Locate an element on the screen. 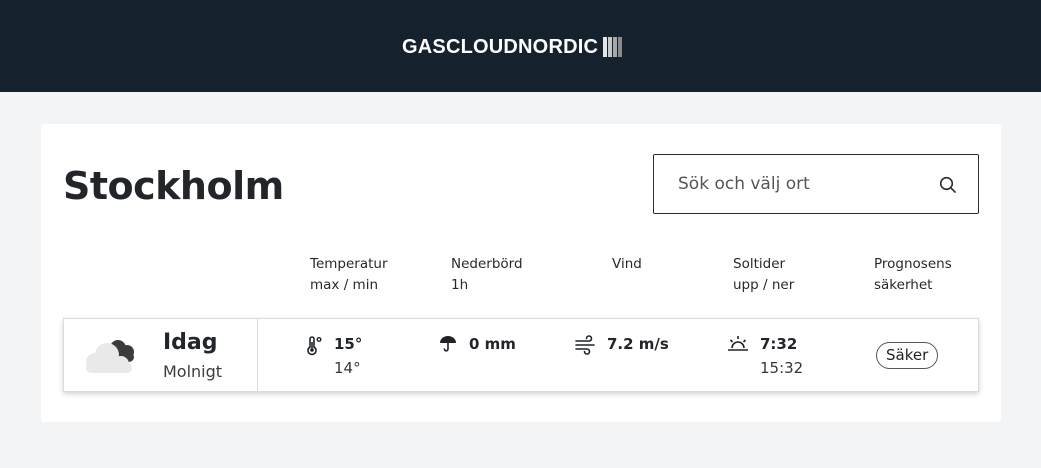 The height and width of the screenshot is (468, 1041). logo-mark-icon is located at coordinates (613, 47).